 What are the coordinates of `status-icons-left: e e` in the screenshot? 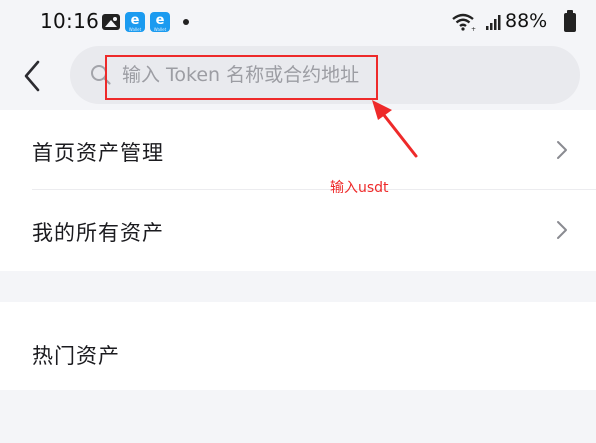 It's located at (145, 22).